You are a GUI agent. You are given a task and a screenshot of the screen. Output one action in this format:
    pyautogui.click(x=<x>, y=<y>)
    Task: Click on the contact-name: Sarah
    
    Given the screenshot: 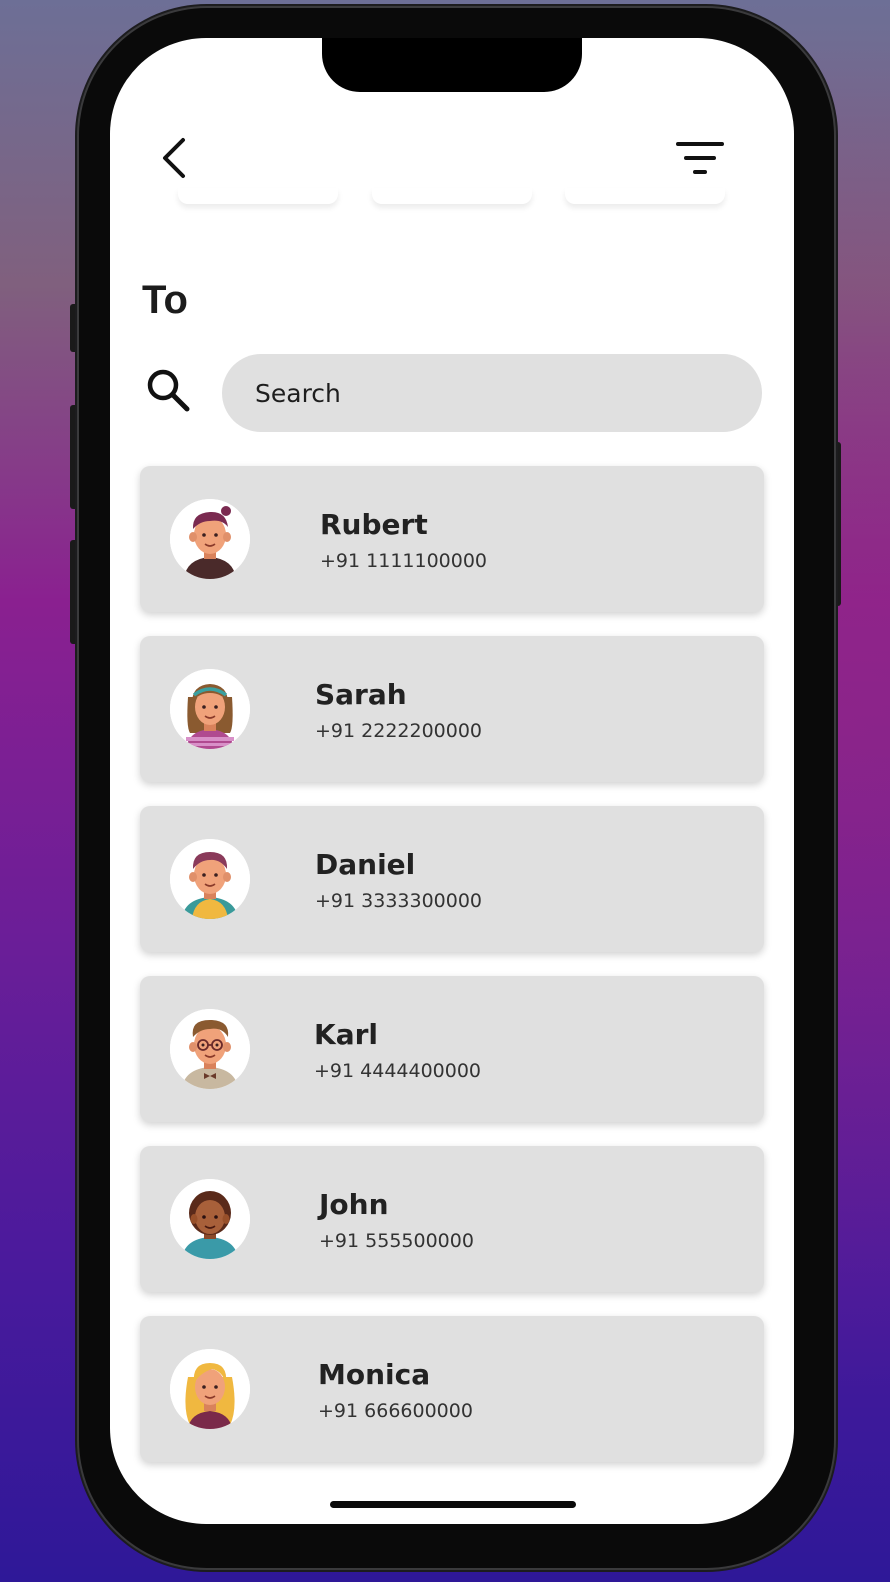 What is the action you would take?
    pyautogui.click(x=361, y=694)
    